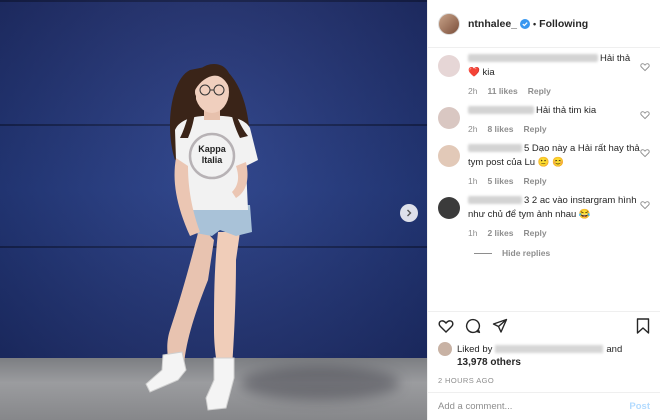 The height and width of the screenshot is (420, 660). I want to click on person-illustration: Kappa Italia, so click(201, 237).